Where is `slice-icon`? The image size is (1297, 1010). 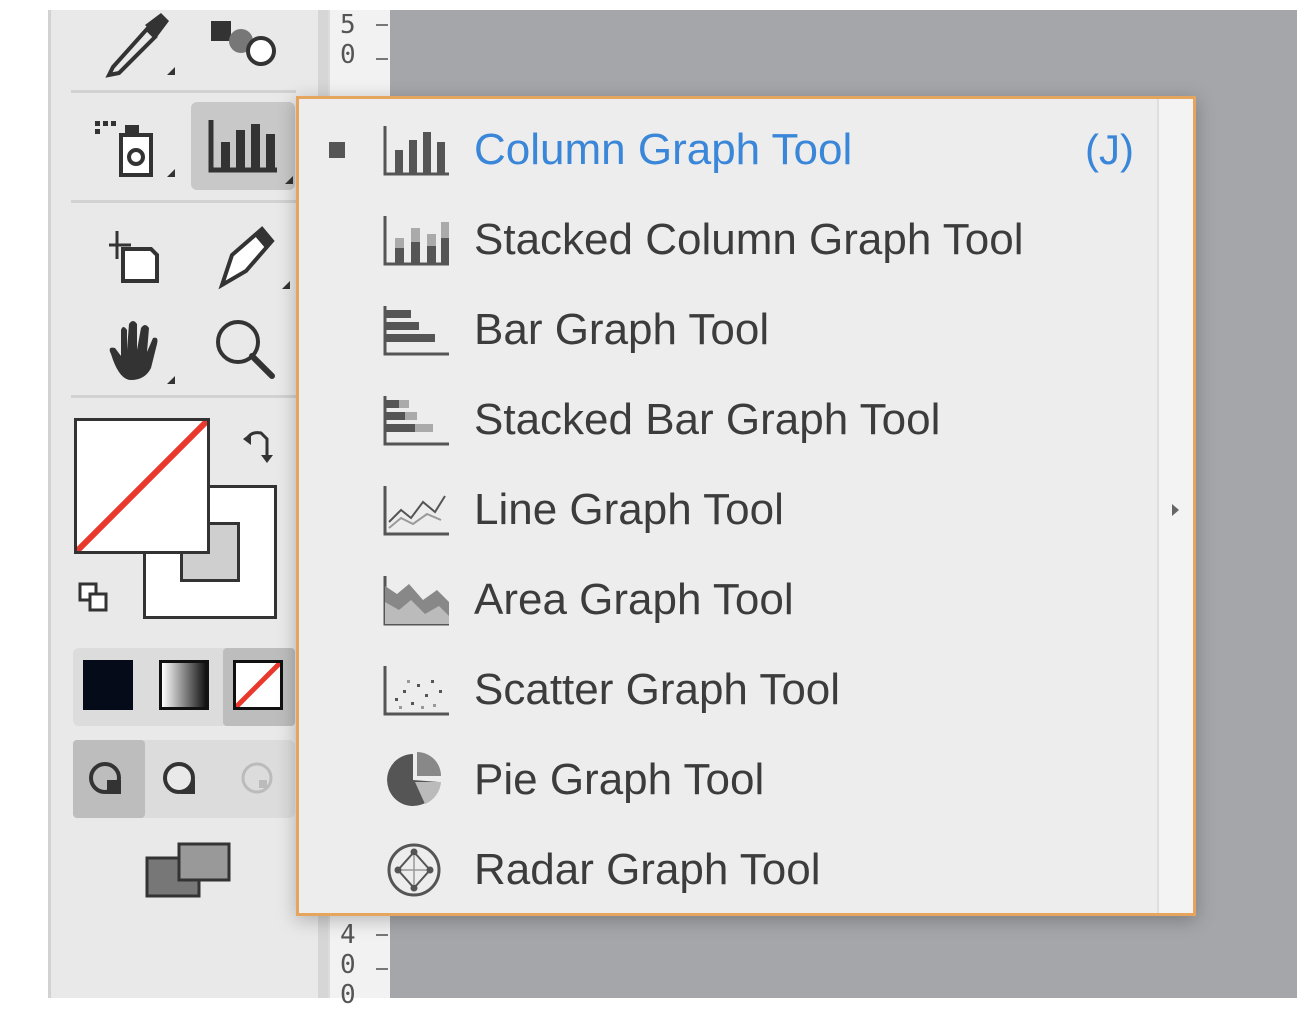
slice-icon is located at coordinates (254, 258).